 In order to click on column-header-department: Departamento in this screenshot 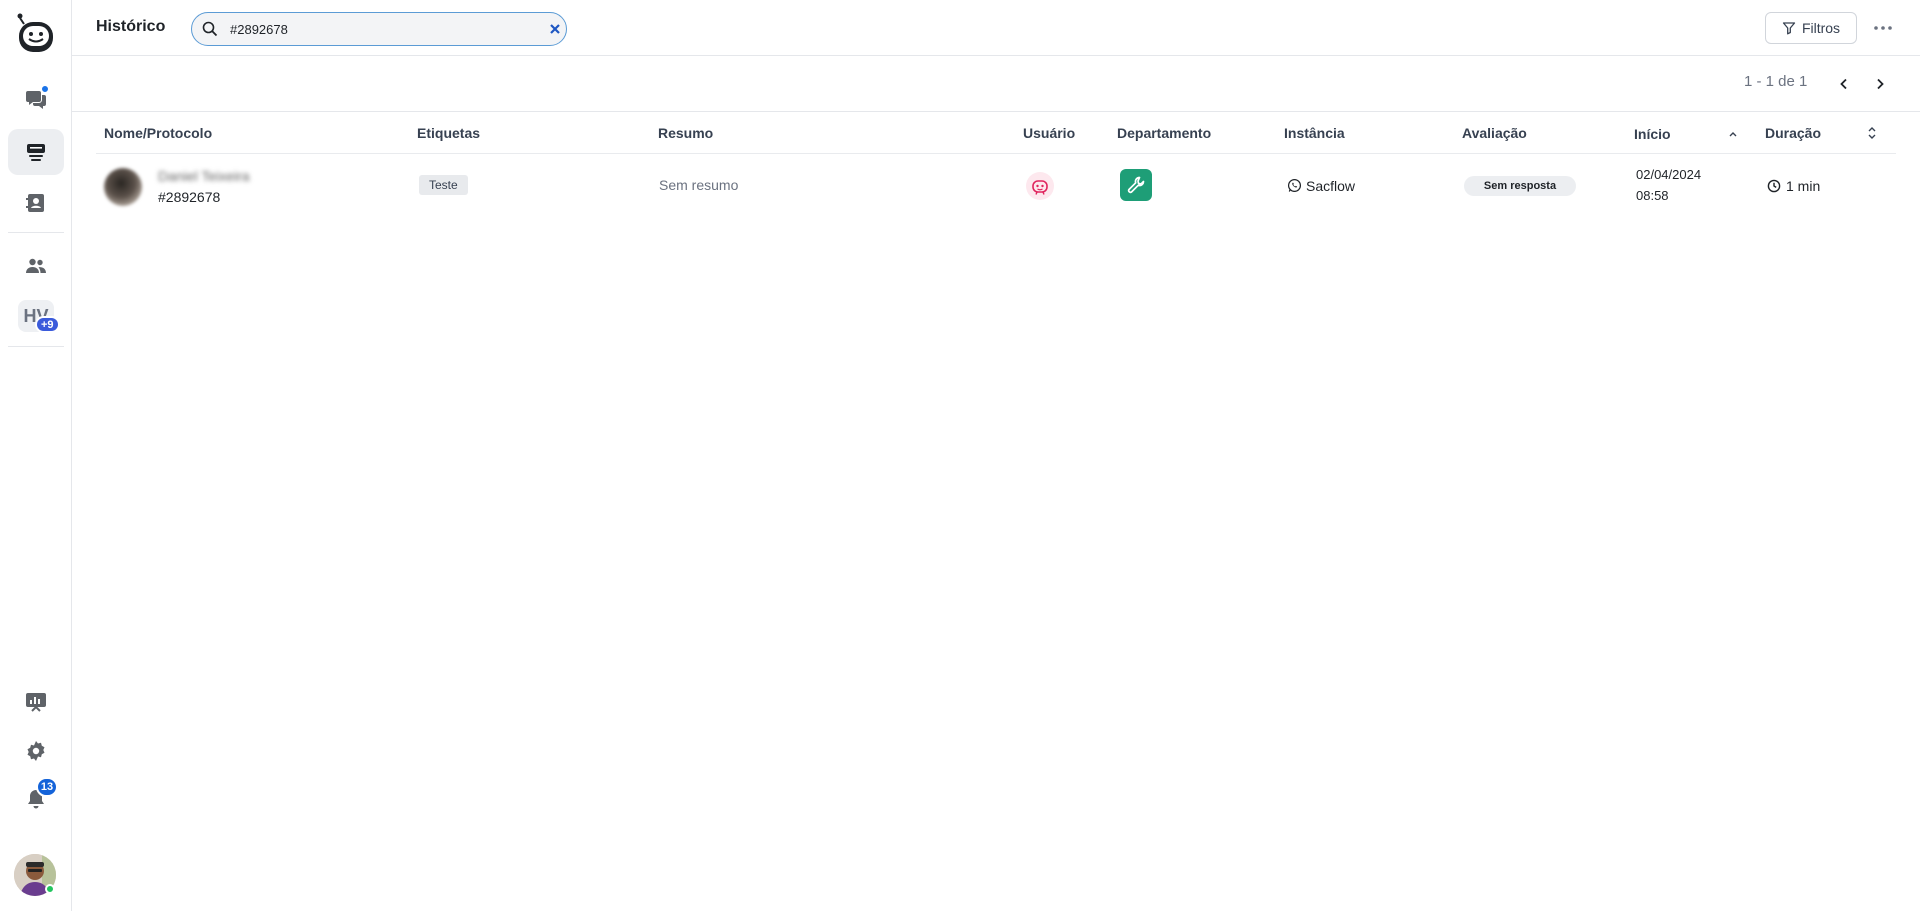, I will do `click(1164, 133)`.